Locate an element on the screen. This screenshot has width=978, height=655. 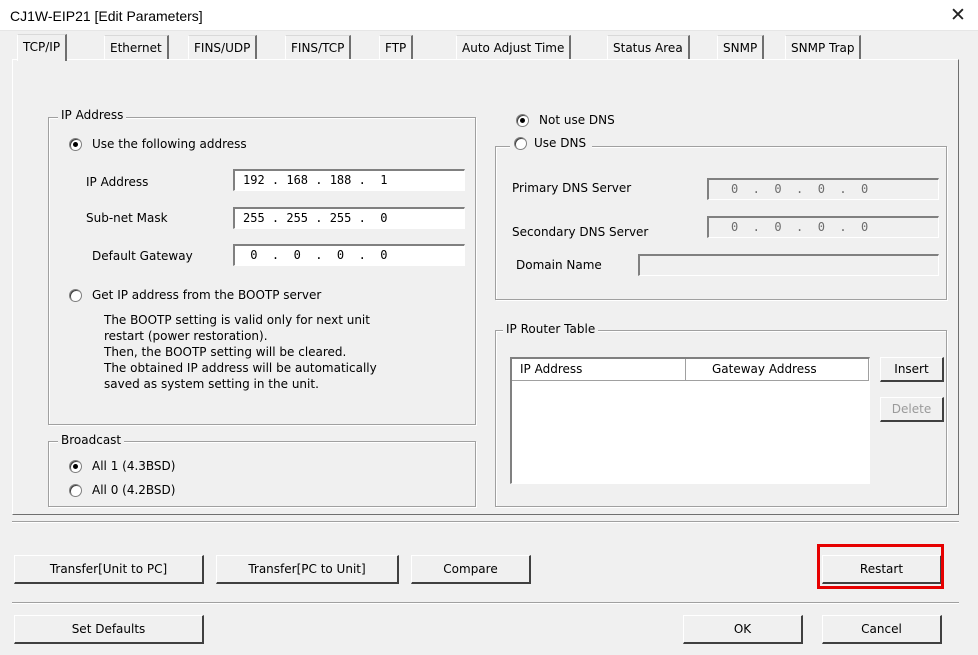
tab-ftp: FTP is located at coordinates (396, 47).